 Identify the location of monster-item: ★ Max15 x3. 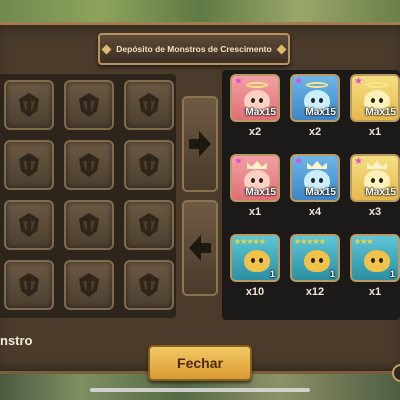
(375, 190).